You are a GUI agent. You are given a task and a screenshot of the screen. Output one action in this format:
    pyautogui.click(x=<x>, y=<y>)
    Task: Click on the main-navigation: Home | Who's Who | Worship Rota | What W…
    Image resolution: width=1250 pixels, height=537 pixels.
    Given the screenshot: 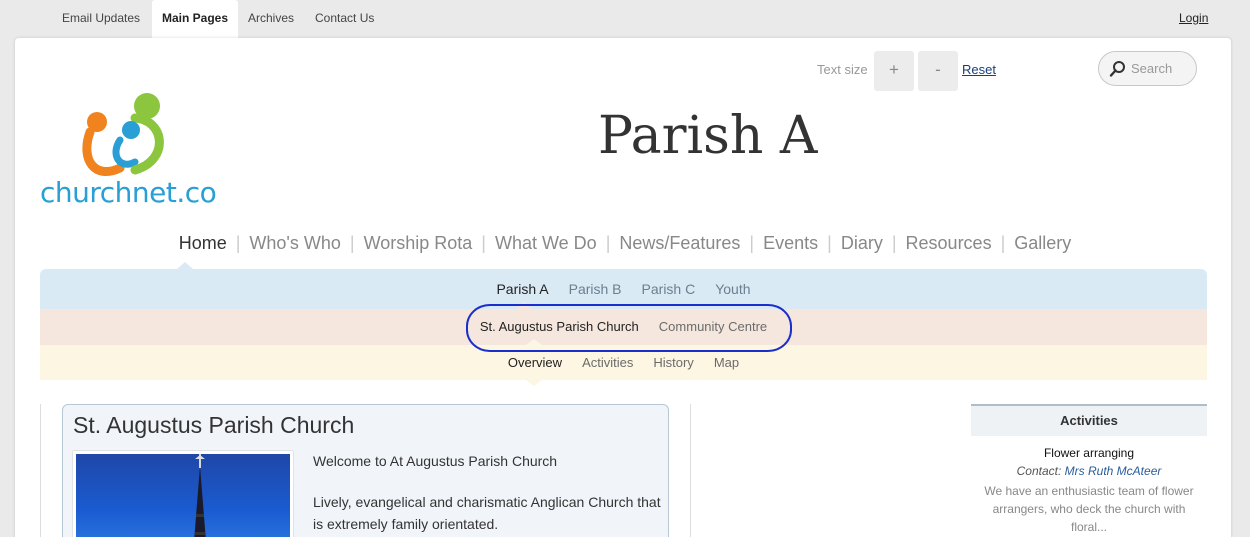 What is the action you would take?
    pyautogui.click(x=625, y=243)
    